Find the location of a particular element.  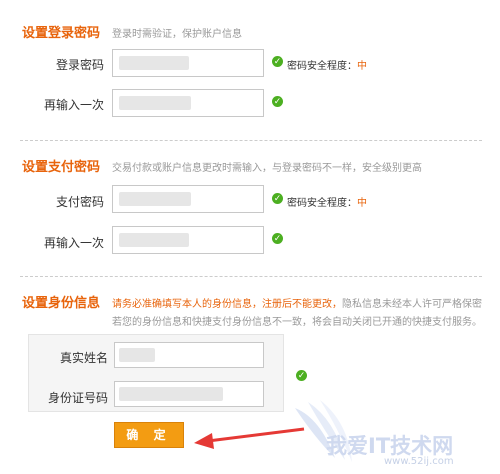

login-strength: 密码安全程度：中 is located at coordinates (327, 64).